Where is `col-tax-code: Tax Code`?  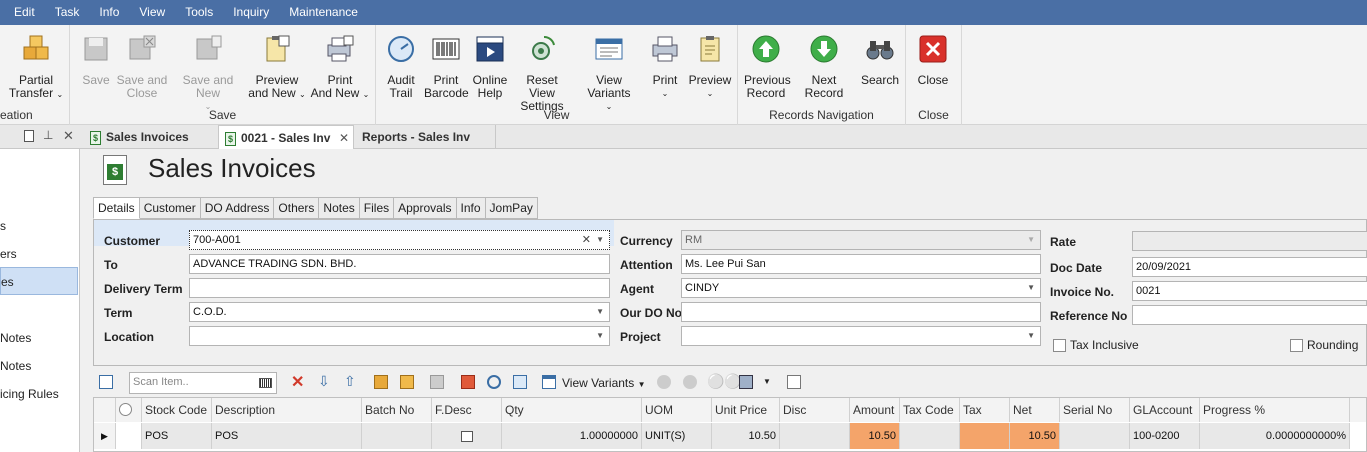
col-tax-code: Tax Code is located at coordinates (930, 410).